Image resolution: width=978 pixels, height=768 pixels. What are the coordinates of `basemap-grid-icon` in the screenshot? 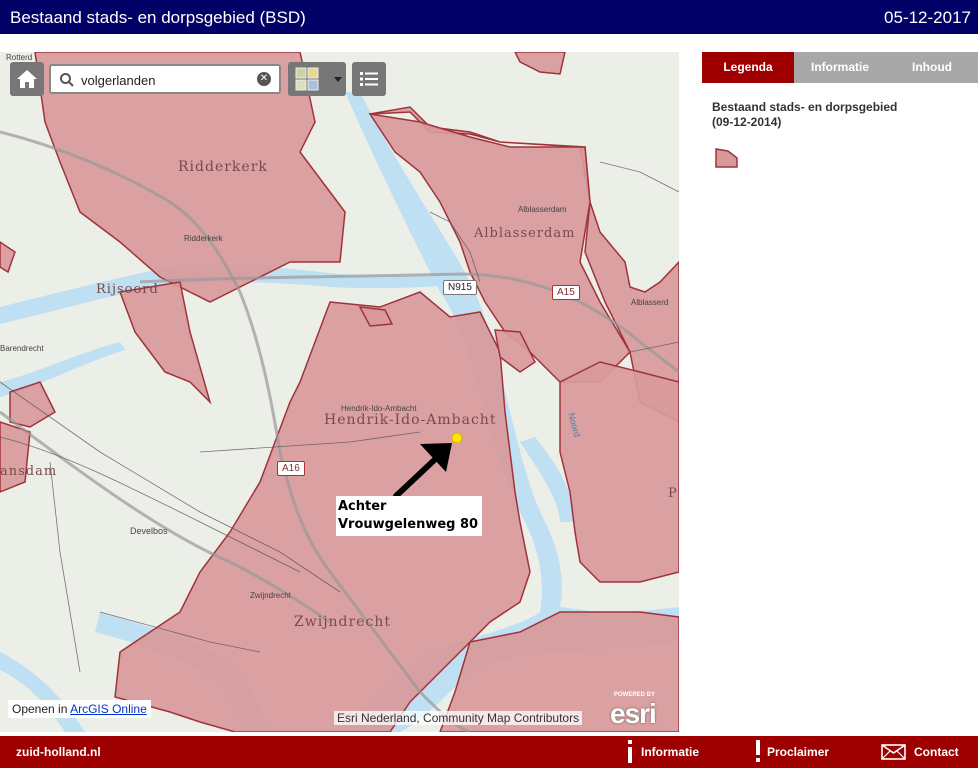 It's located at (318, 79).